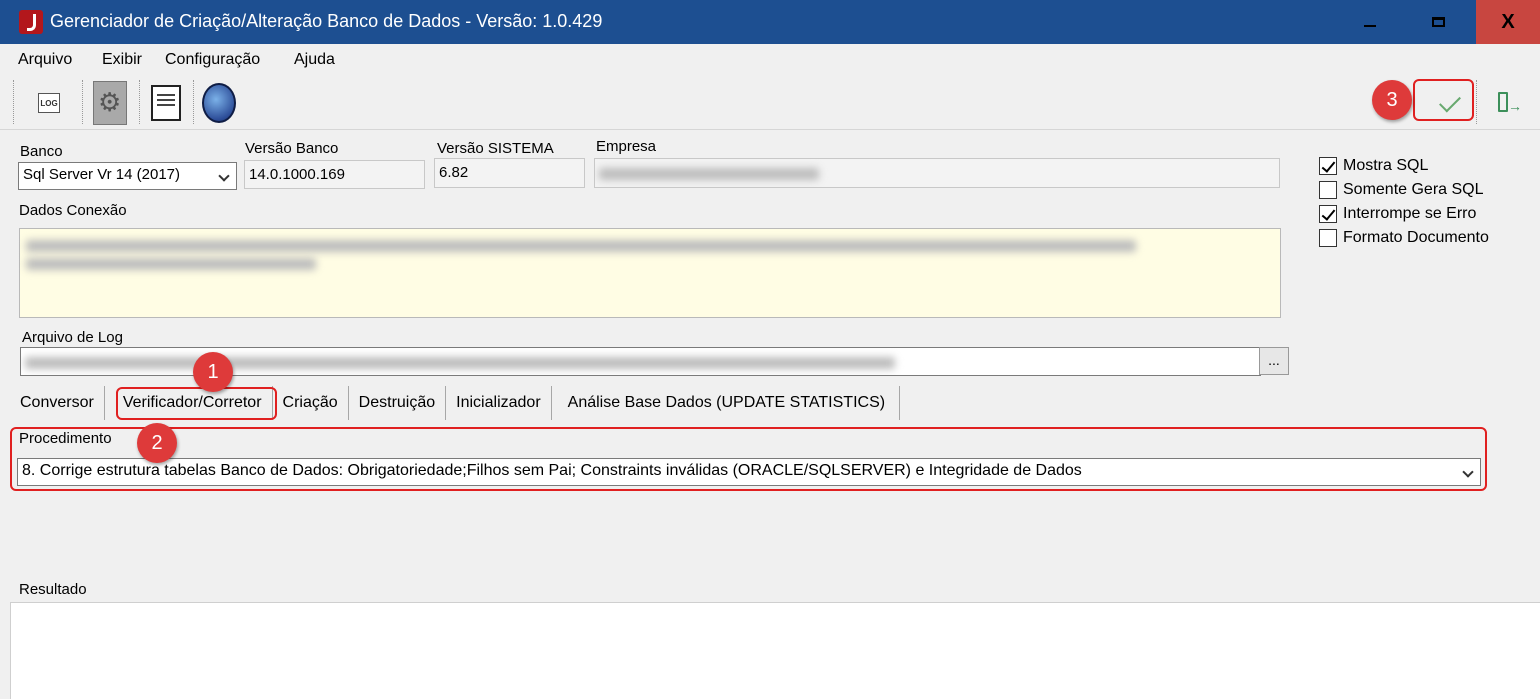 The height and width of the screenshot is (699, 1540). I want to click on option-mostra-sql: Mostra SQL, so click(1373, 166).